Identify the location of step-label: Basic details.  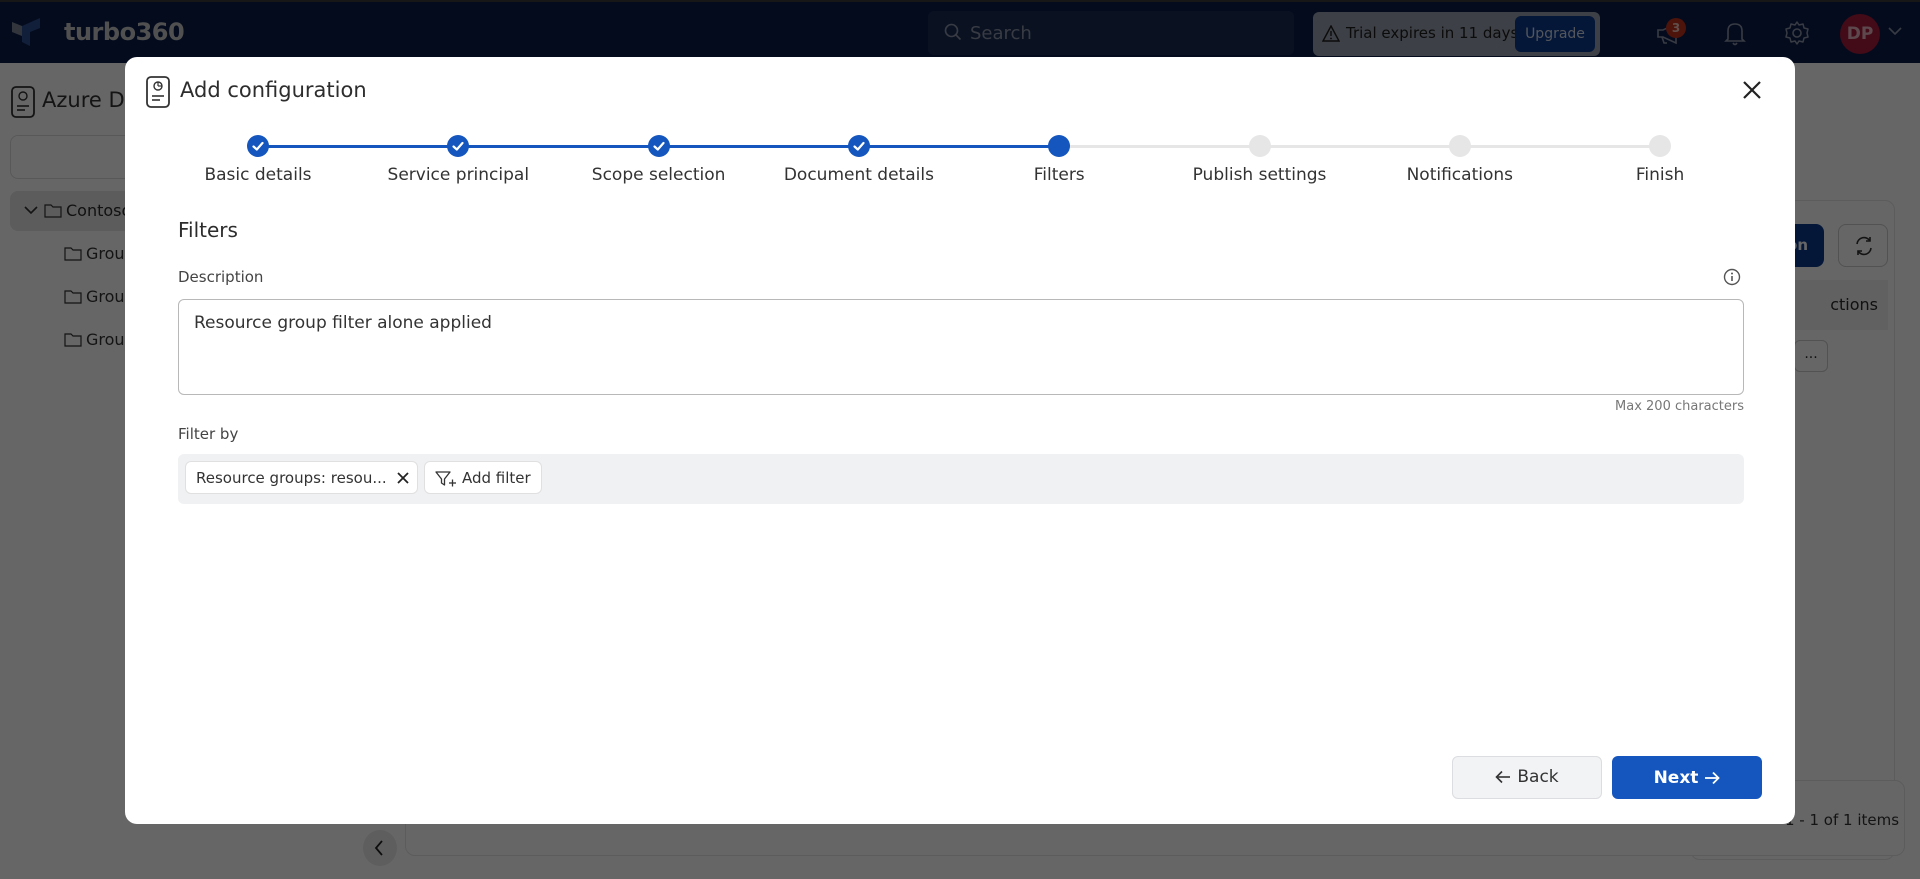
(258, 175).